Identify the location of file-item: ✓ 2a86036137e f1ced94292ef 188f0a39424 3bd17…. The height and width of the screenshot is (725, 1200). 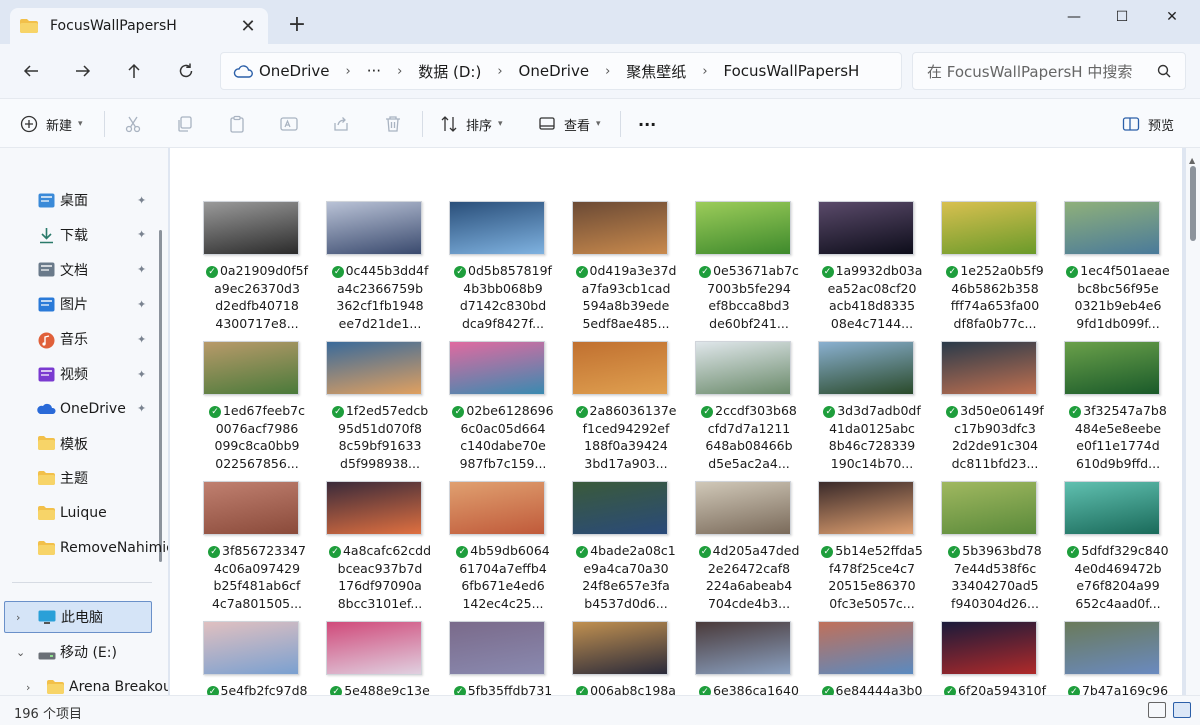
(624, 409).